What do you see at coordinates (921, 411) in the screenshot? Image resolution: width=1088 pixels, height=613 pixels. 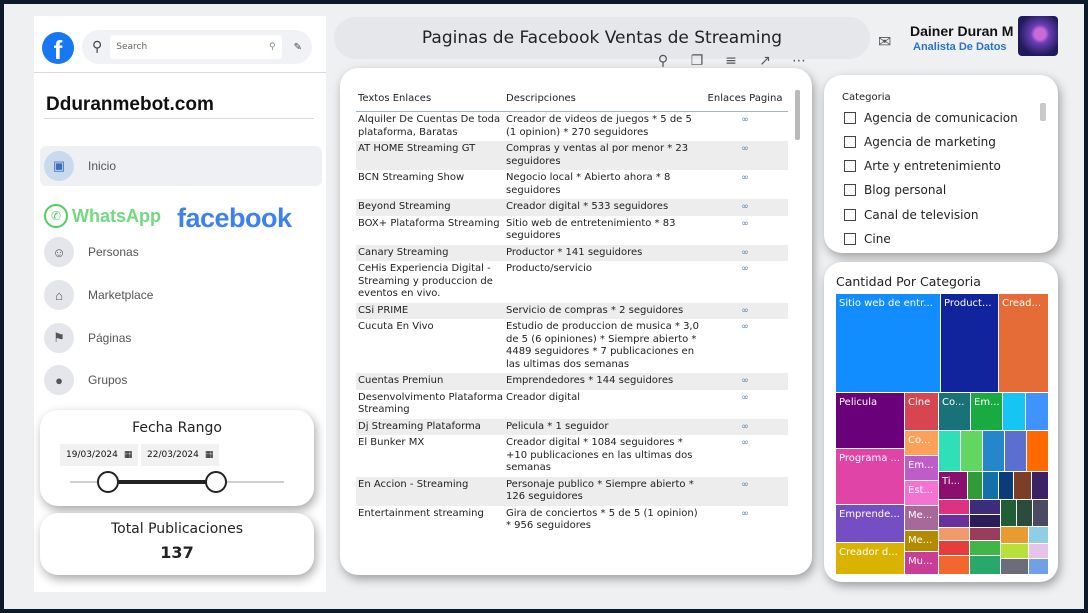 I see `treemap-tile: Cine` at bounding box center [921, 411].